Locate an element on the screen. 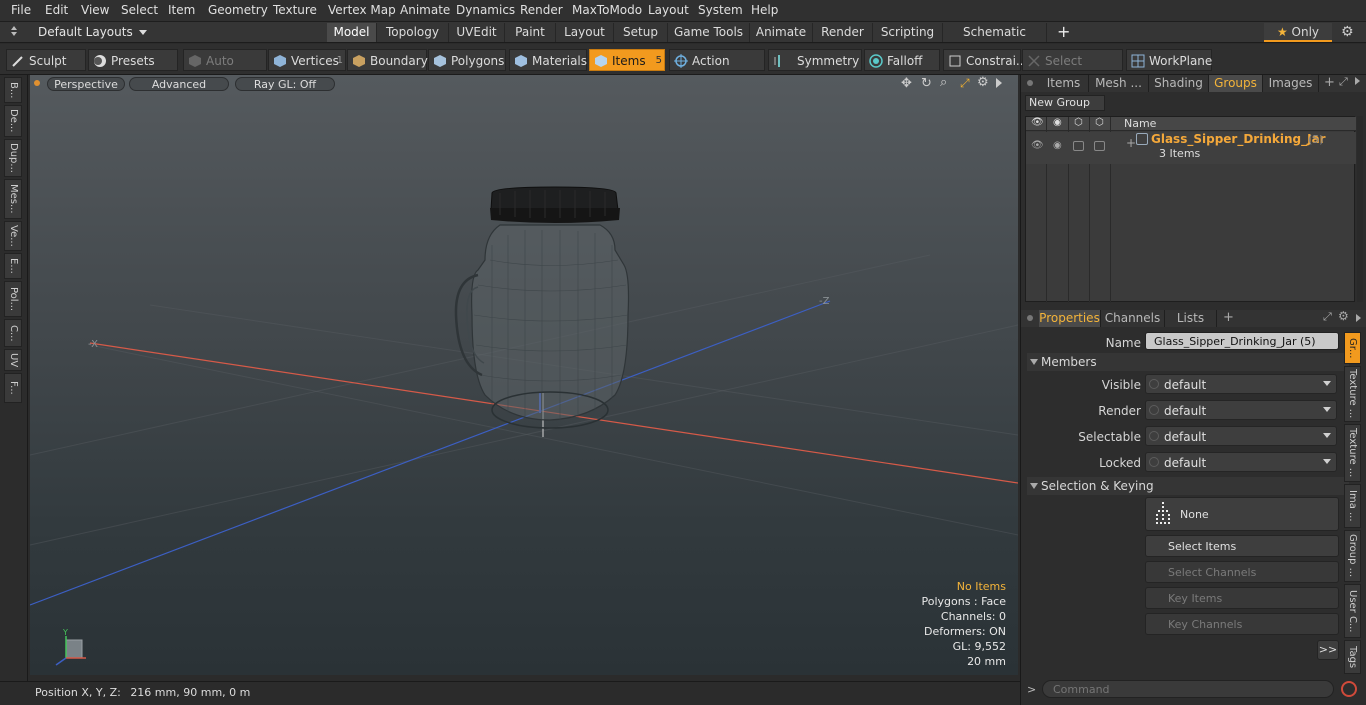  tab-uvedit: UVEdit is located at coordinates (477, 32).